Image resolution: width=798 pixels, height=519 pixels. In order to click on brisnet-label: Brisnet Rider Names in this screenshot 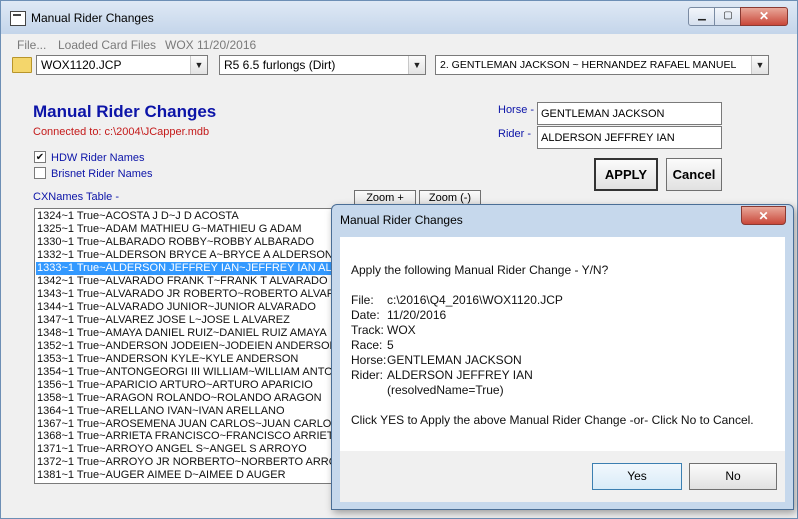, I will do `click(102, 174)`.